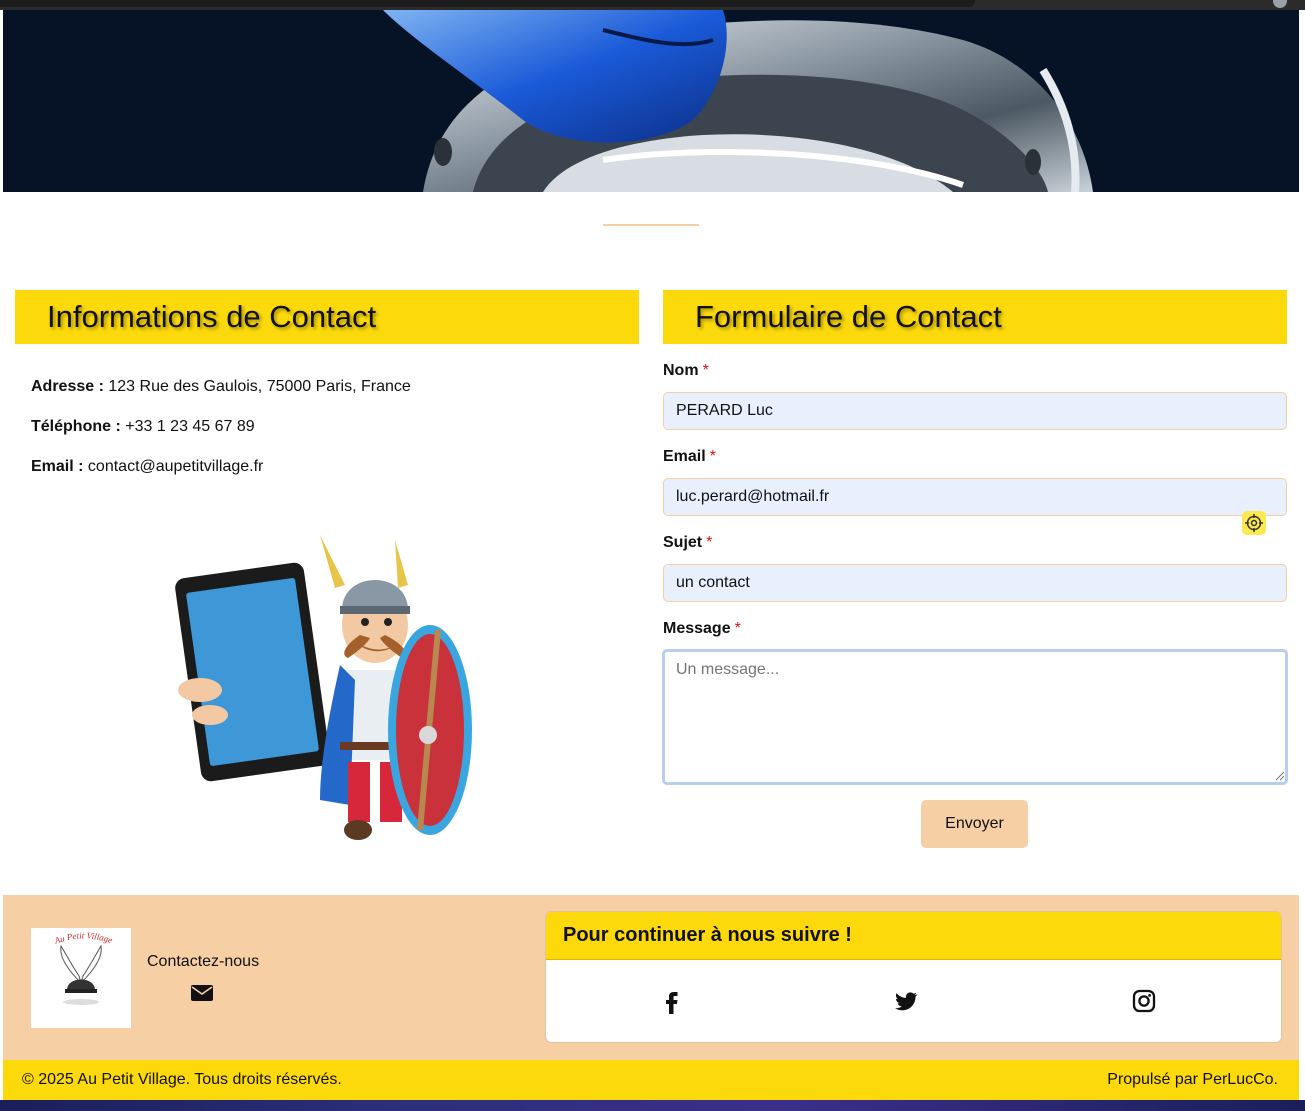 The image size is (1305, 1111). I want to click on submit-button: Envoyer, so click(974, 824).